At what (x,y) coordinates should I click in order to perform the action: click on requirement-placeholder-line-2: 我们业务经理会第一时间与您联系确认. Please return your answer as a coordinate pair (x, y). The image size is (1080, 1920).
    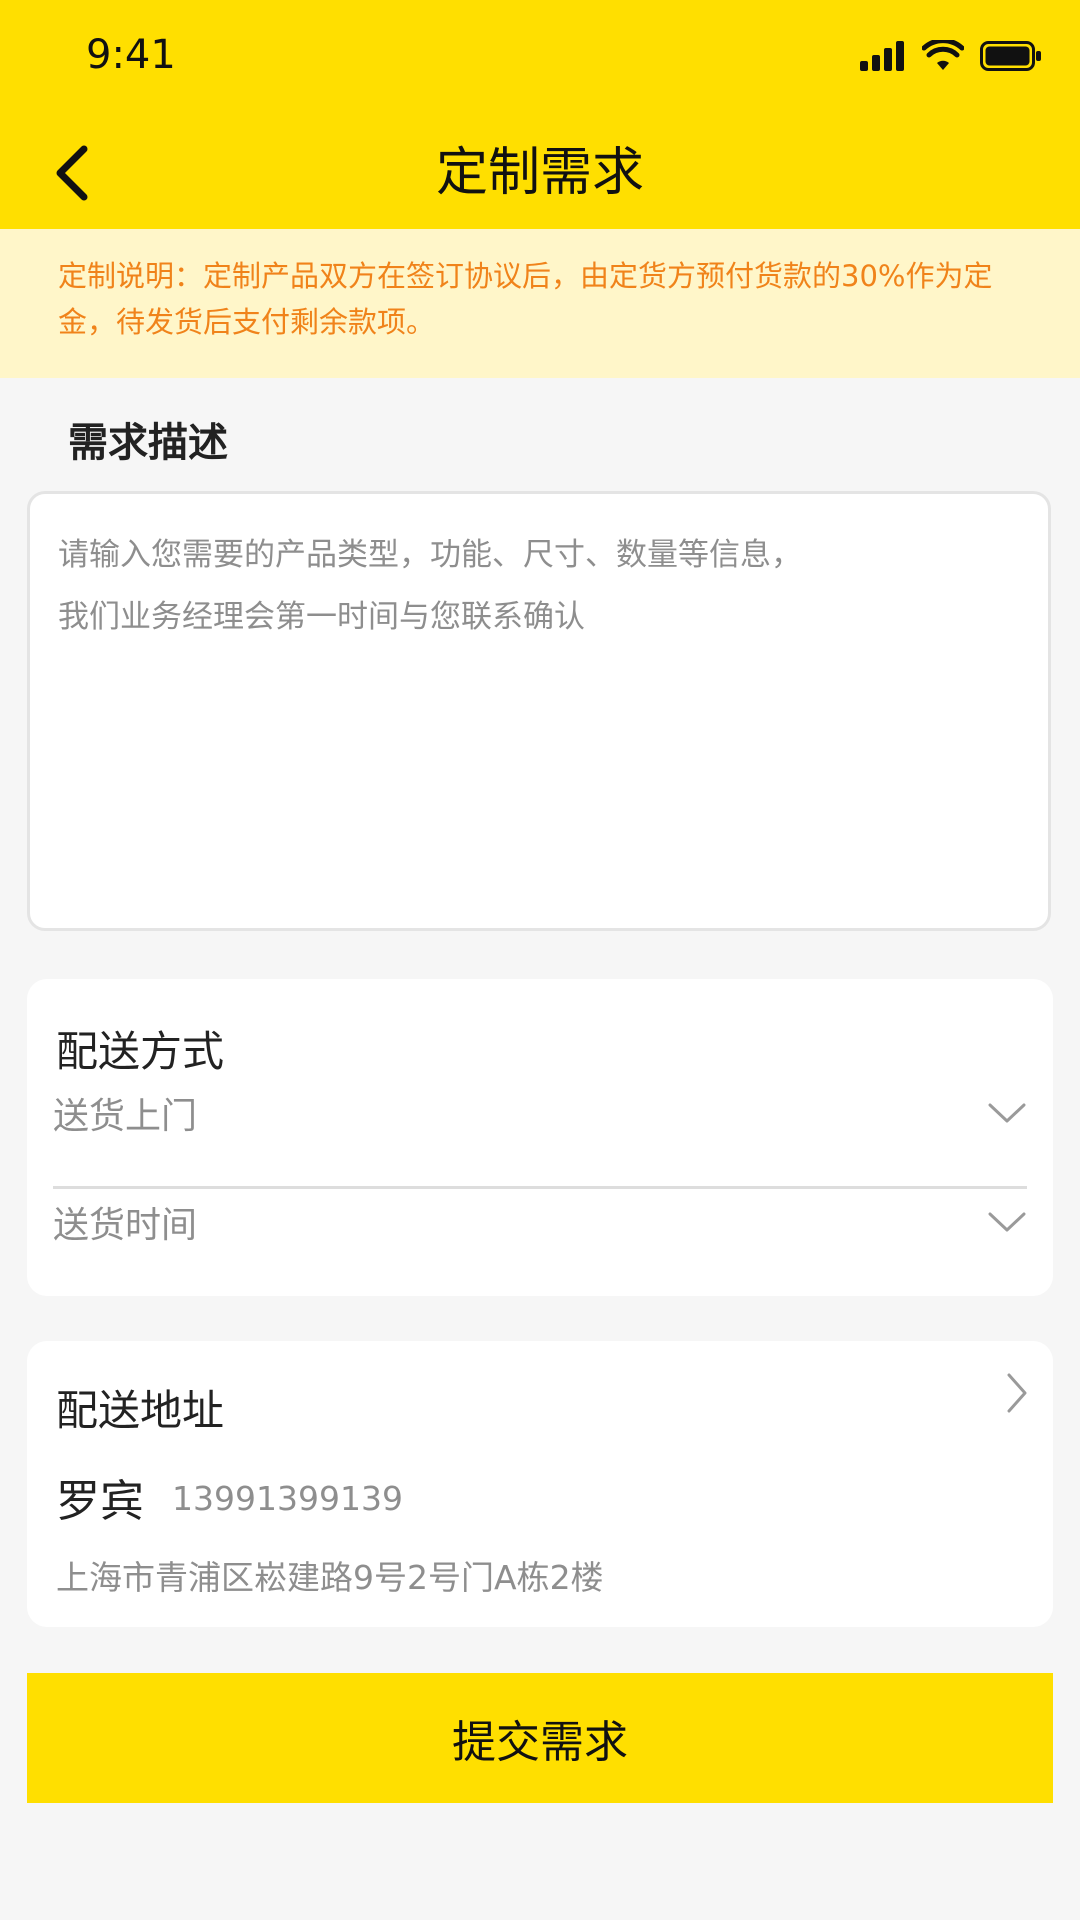
    Looking at the image, I should click on (321, 617).